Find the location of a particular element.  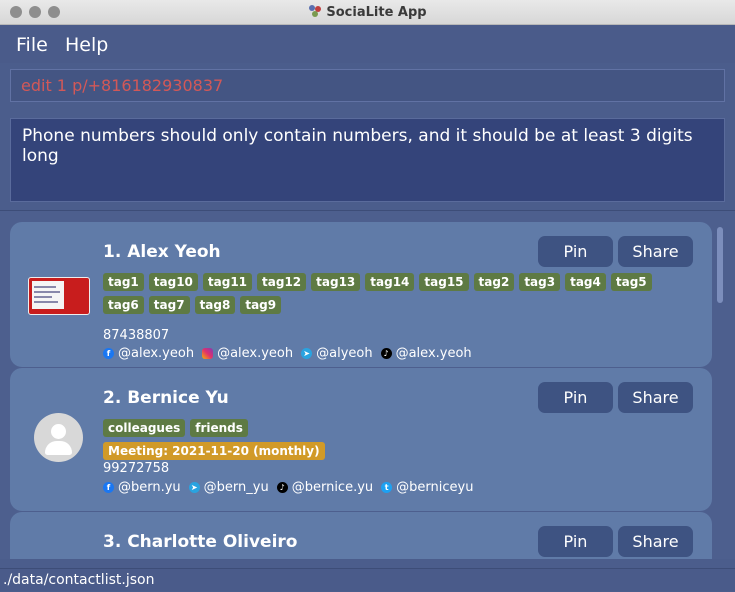

tag: tag15 is located at coordinates (444, 282).